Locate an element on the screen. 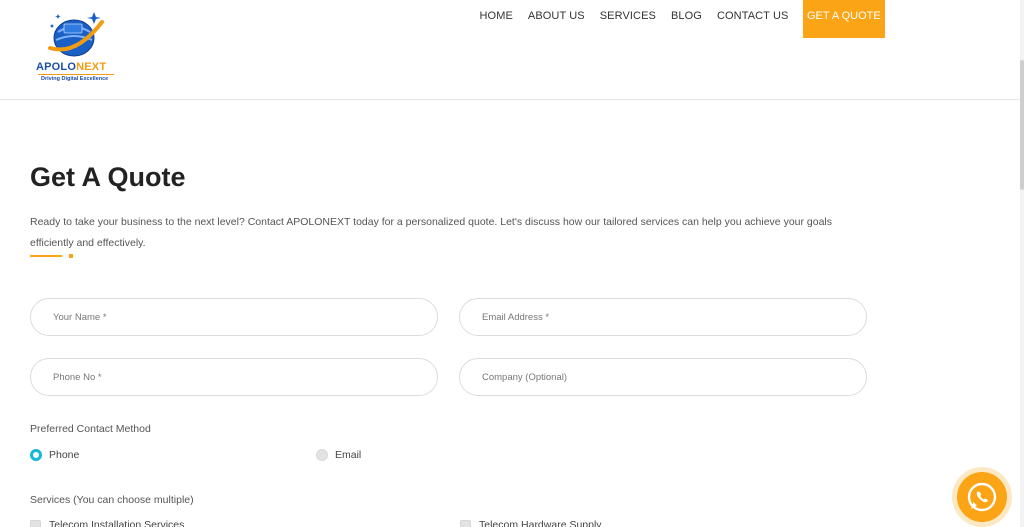  brand-underline is located at coordinates (76, 74).